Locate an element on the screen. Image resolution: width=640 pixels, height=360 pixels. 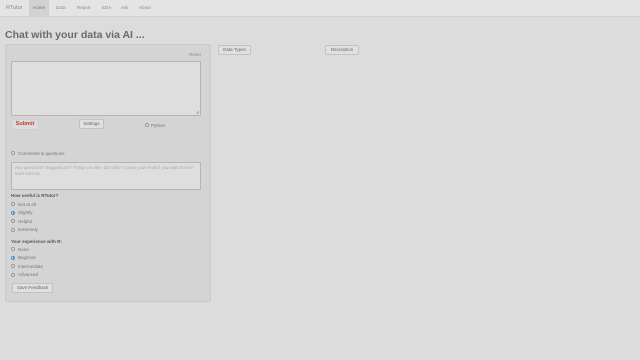
exp-radio-intermediate is located at coordinates (13, 266).